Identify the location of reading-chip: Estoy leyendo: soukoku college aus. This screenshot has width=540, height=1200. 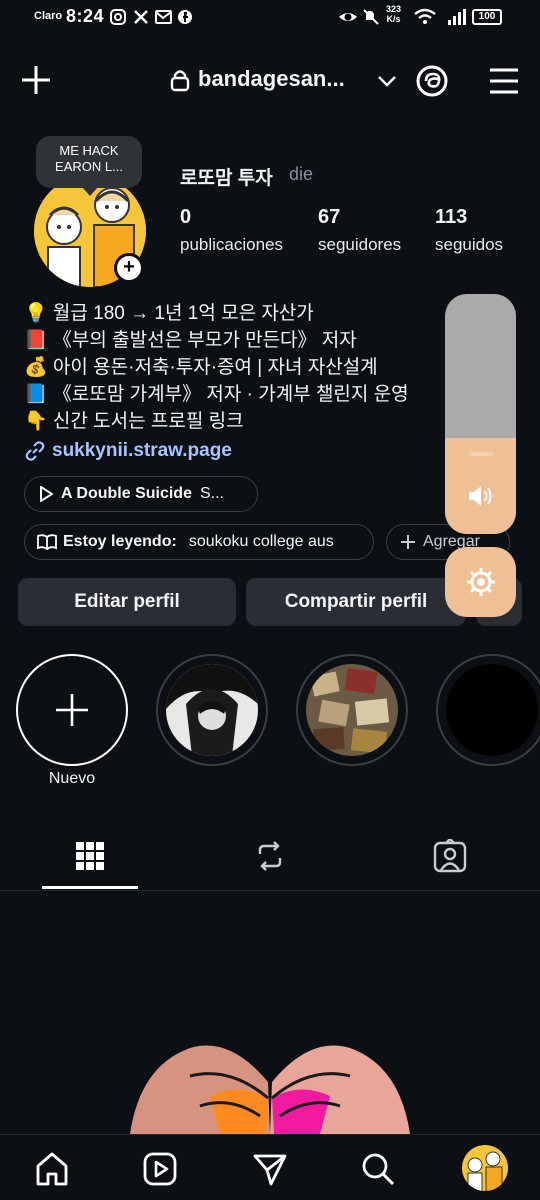
(199, 542).